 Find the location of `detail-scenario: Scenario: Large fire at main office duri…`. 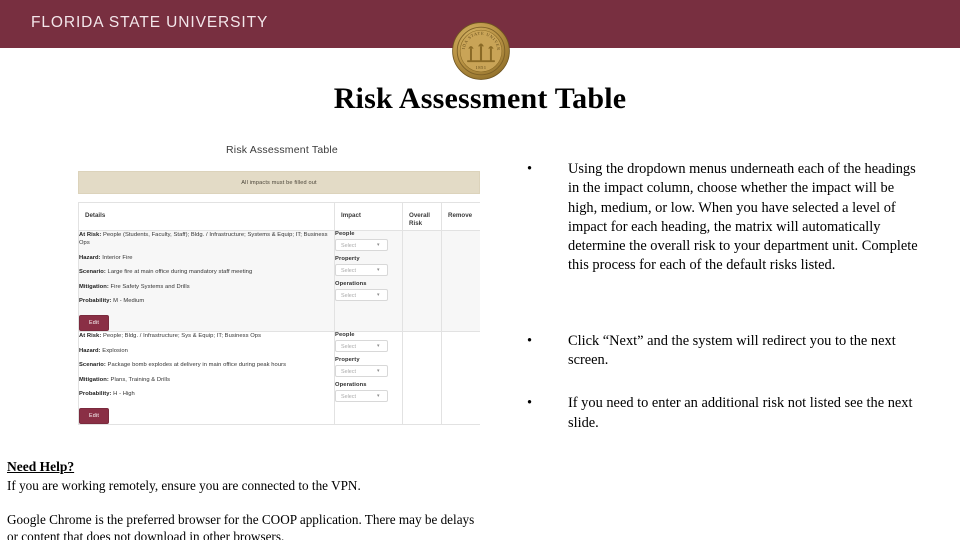

detail-scenario: Scenario: Large fire at main office duri… is located at coordinates (206, 272).